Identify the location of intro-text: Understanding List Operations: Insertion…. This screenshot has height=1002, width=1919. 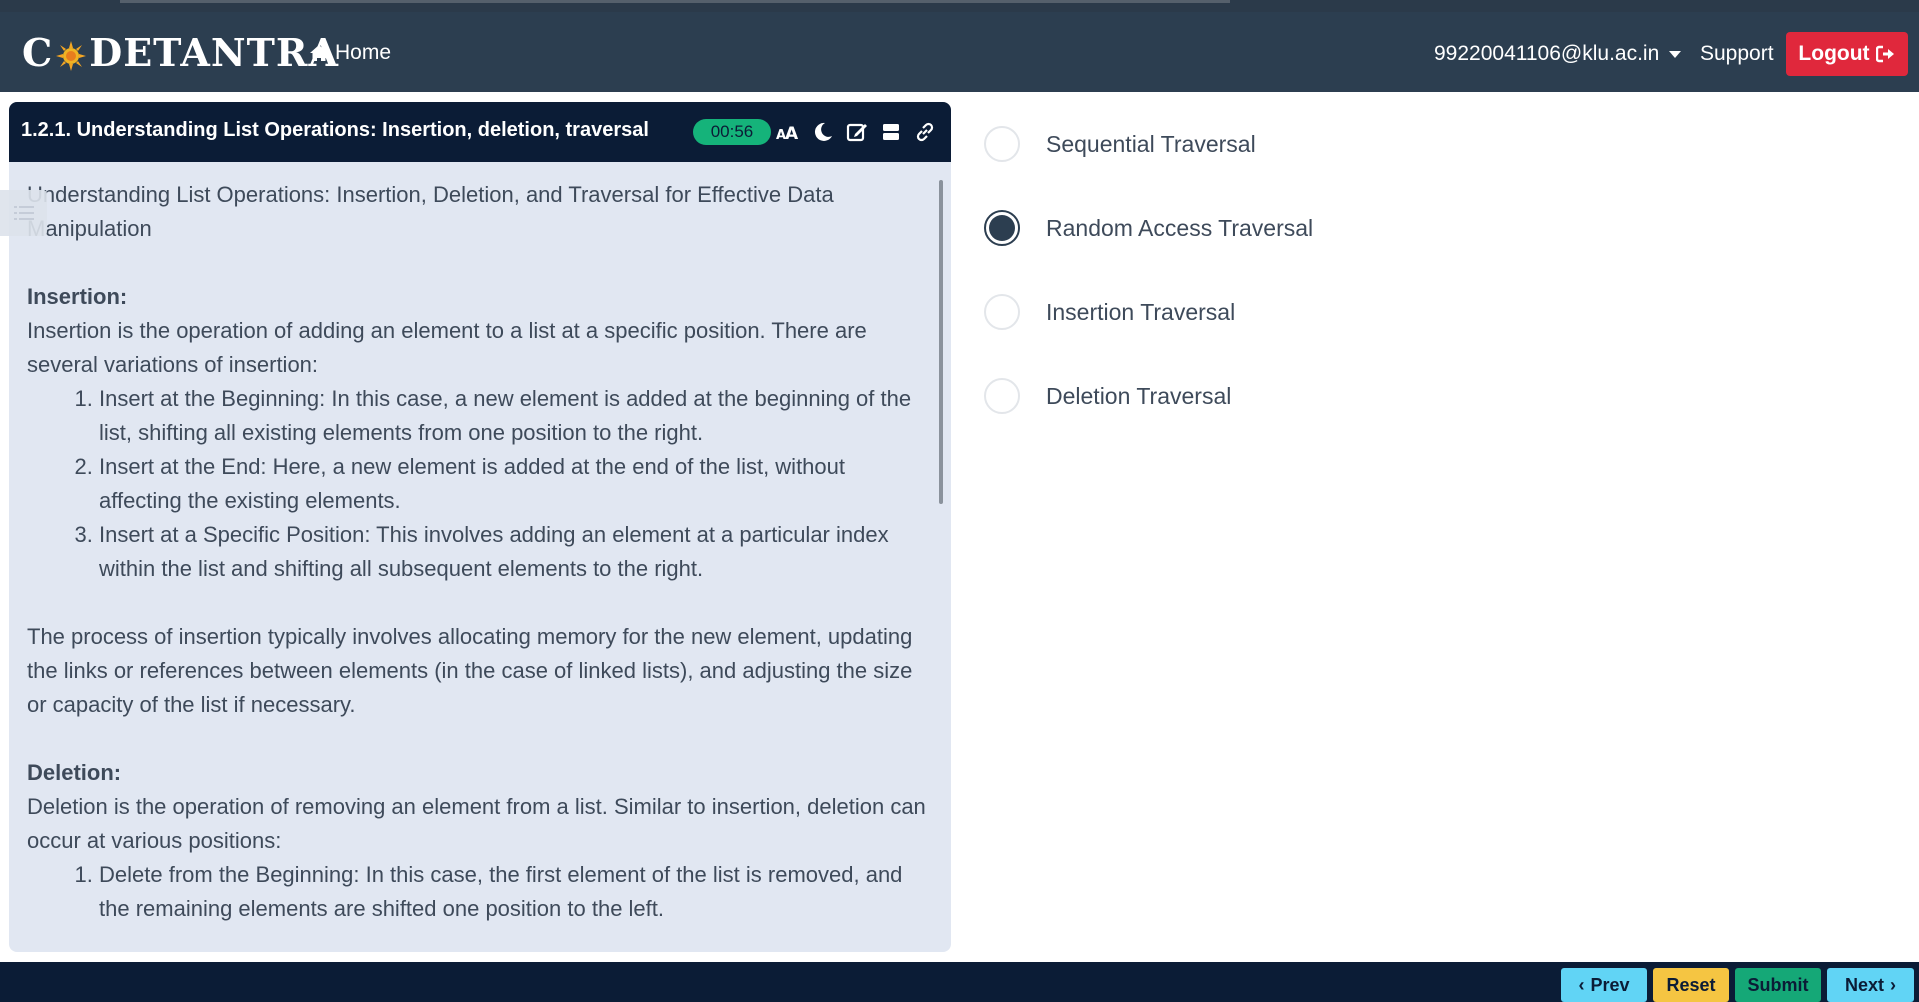
(430, 211).